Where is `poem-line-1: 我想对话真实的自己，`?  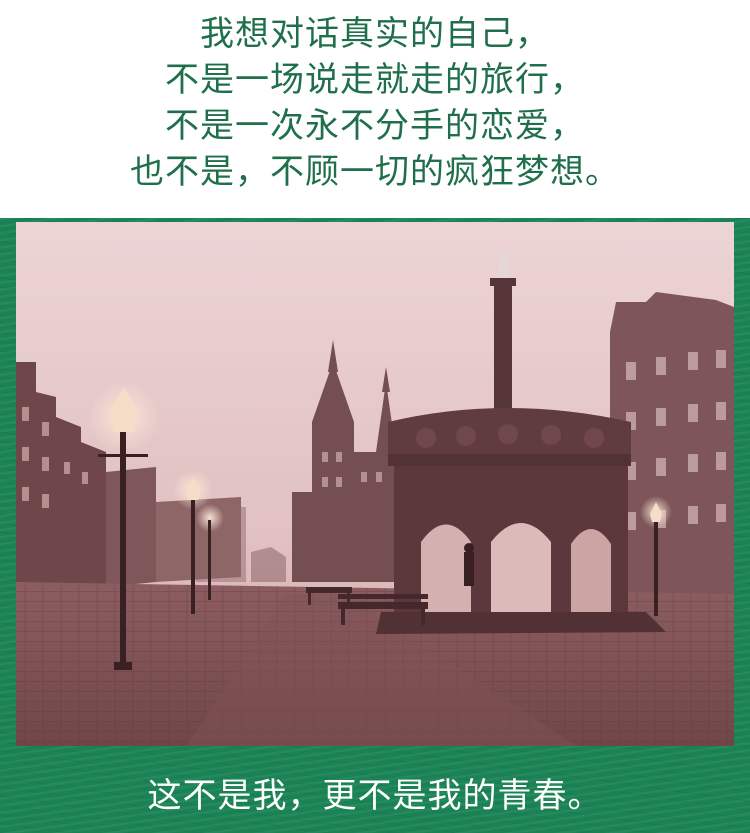
poem-line-1: 我想对话真实的自己， is located at coordinates (375, 34).